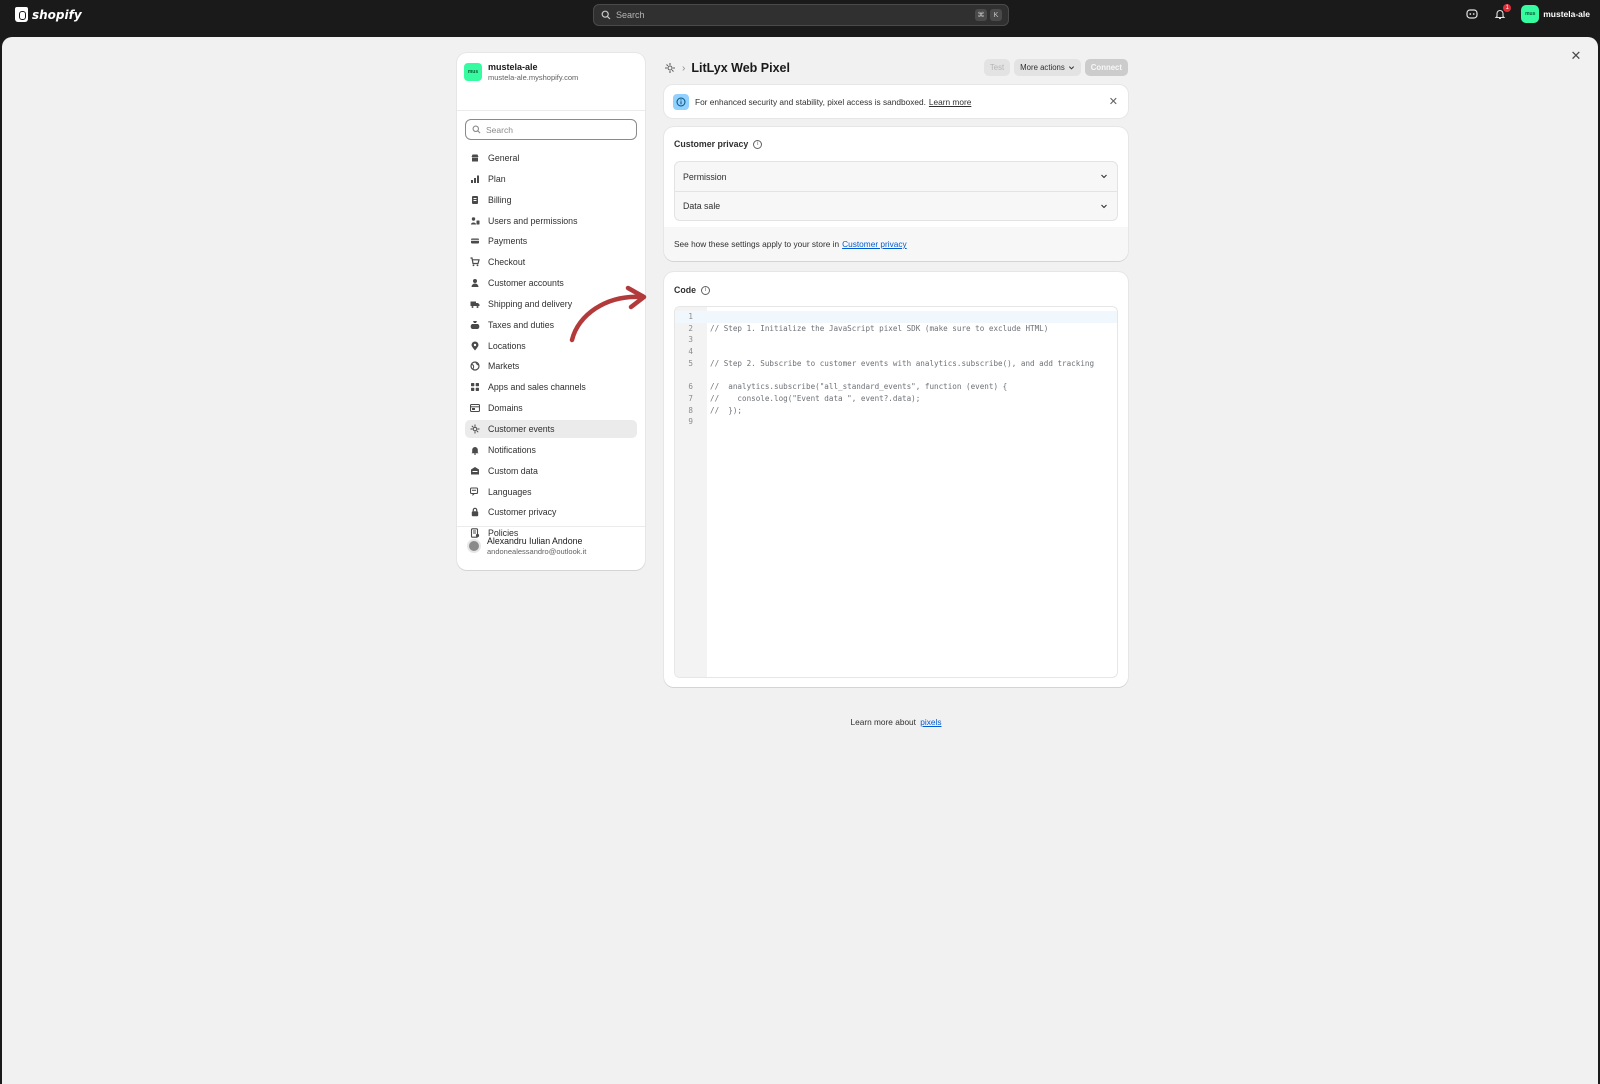 This screenshot has height=1084, width=1600. I want to click on sidebar-item-domains: Domains, so click(551, 408).